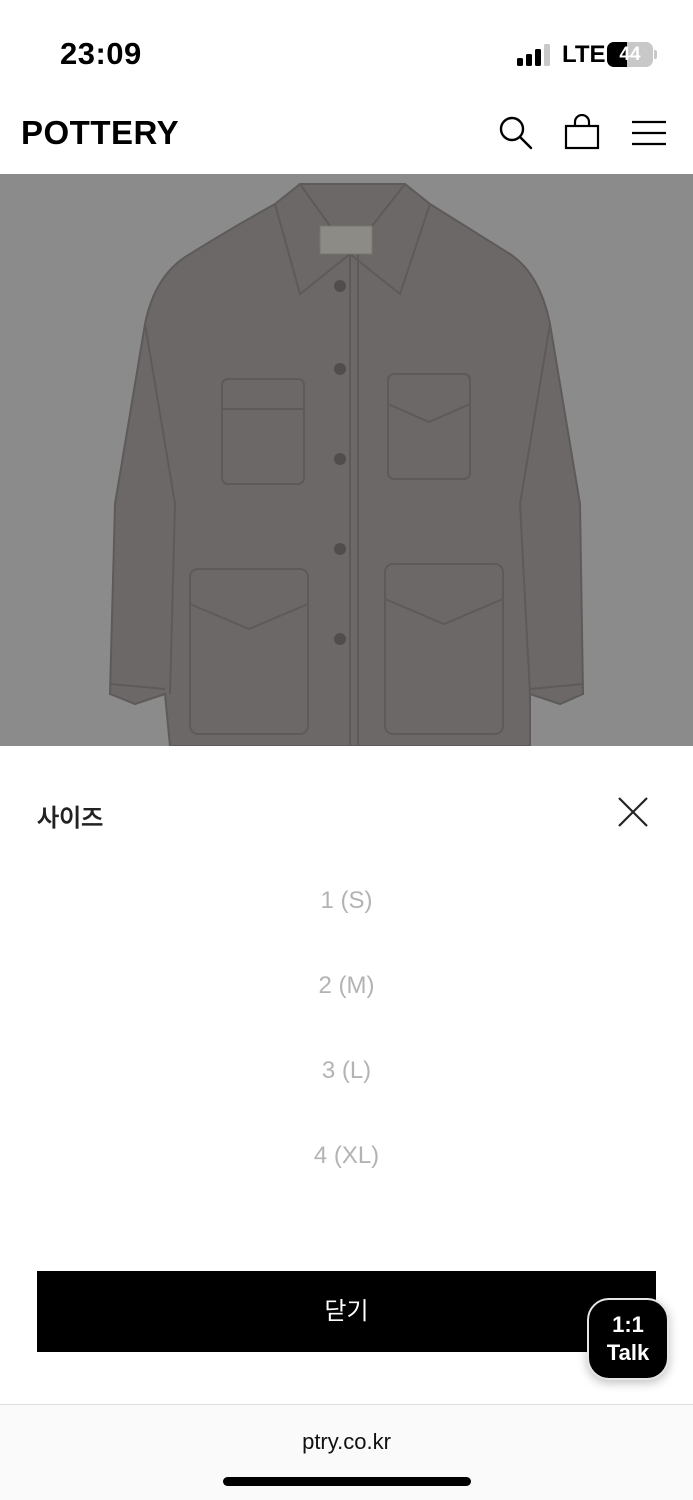 The image size is (693, 1500). I want to click on network-type: LTE, so click(584, 54).